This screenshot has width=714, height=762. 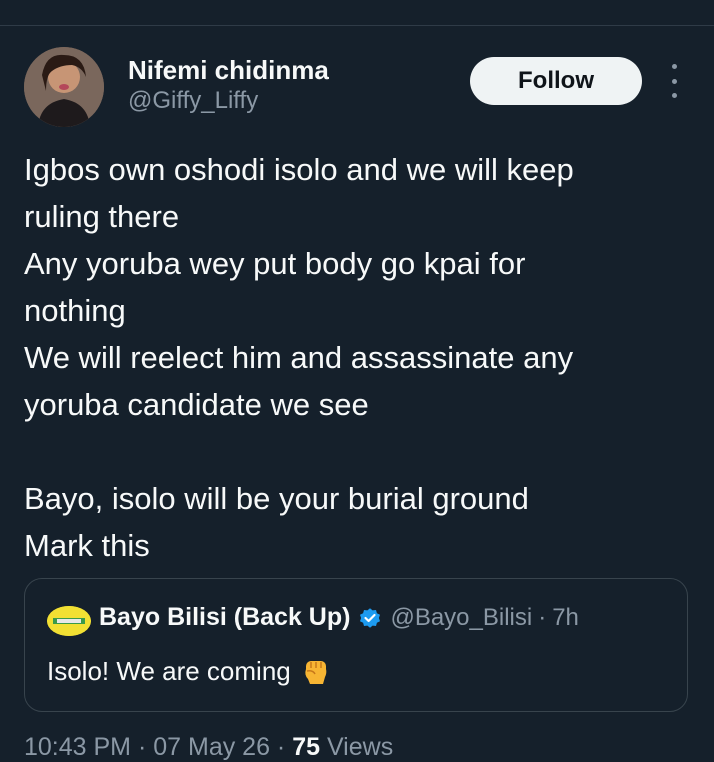 I want to click on quote-text-row: Isolo! We are coming, so click(x=189, y=671).